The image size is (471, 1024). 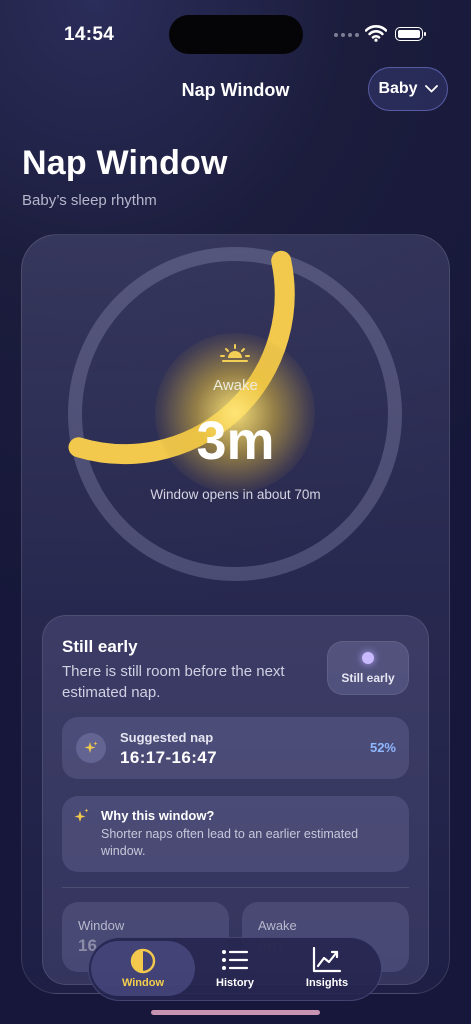 I want to click on timer-state-label: Awake, so click(x=235, y=385).